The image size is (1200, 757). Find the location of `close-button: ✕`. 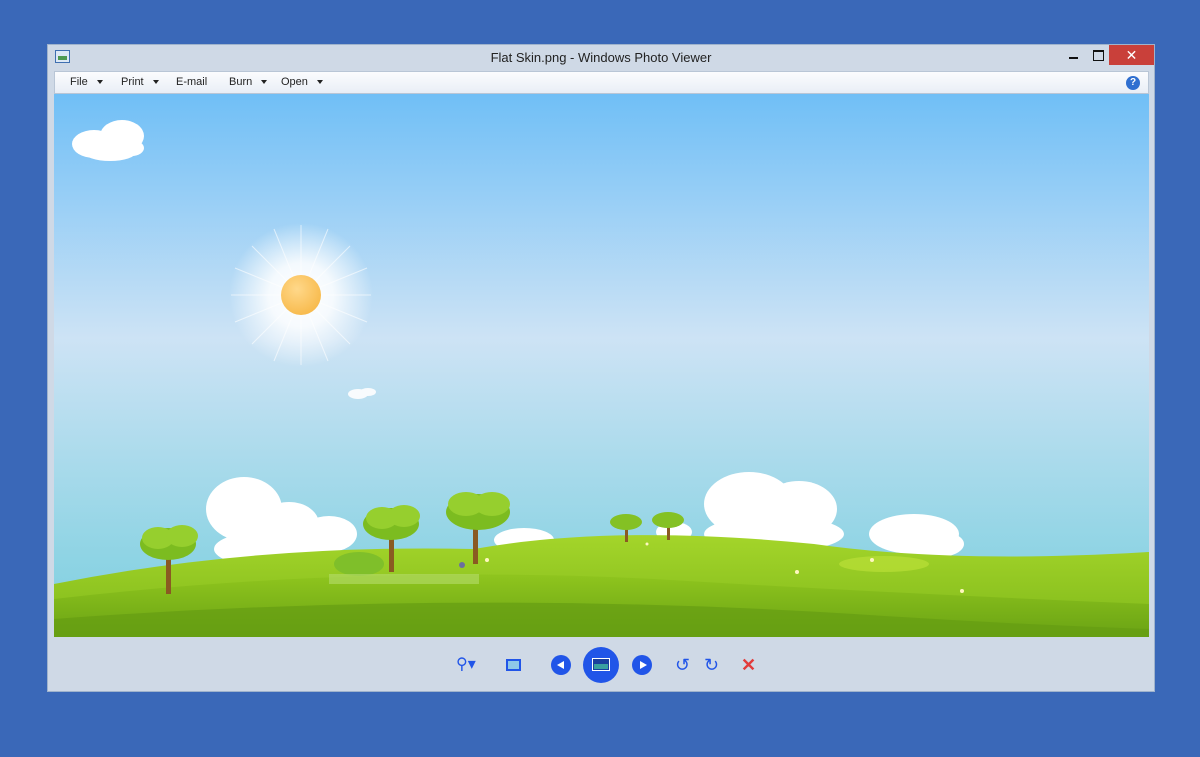

close-button: ✕ is located at coordinates (1131, 55).